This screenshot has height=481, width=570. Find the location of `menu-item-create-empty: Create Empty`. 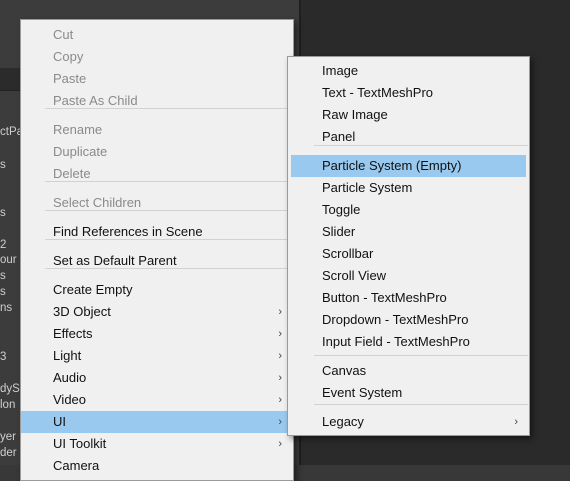

menu-item-create-empty: Create Empty is located at coordinates (157, 290).